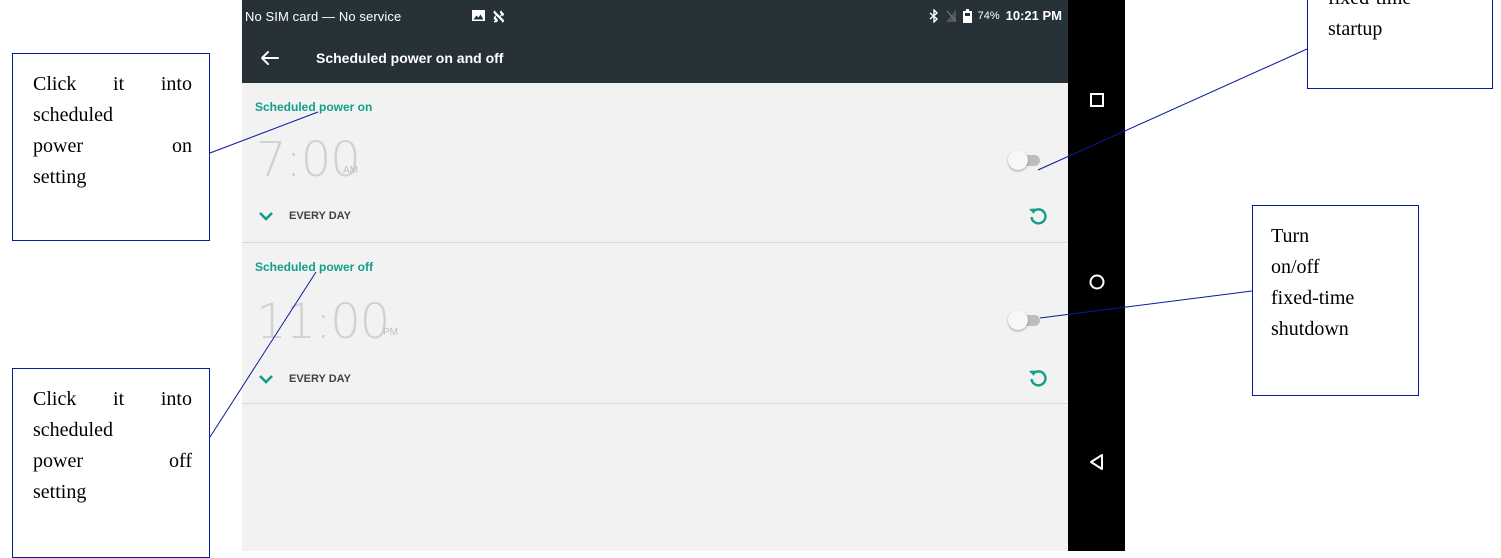  Describe the element at coordinates (951, 15) in the screenshot. I see `no-signal-icon` at that location.